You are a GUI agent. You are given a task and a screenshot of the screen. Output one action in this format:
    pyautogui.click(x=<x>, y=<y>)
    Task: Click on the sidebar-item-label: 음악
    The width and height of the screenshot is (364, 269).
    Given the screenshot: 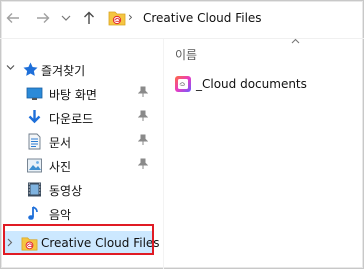 What is the action you would take?
    pyautogui.click(x=60, y=215)
    